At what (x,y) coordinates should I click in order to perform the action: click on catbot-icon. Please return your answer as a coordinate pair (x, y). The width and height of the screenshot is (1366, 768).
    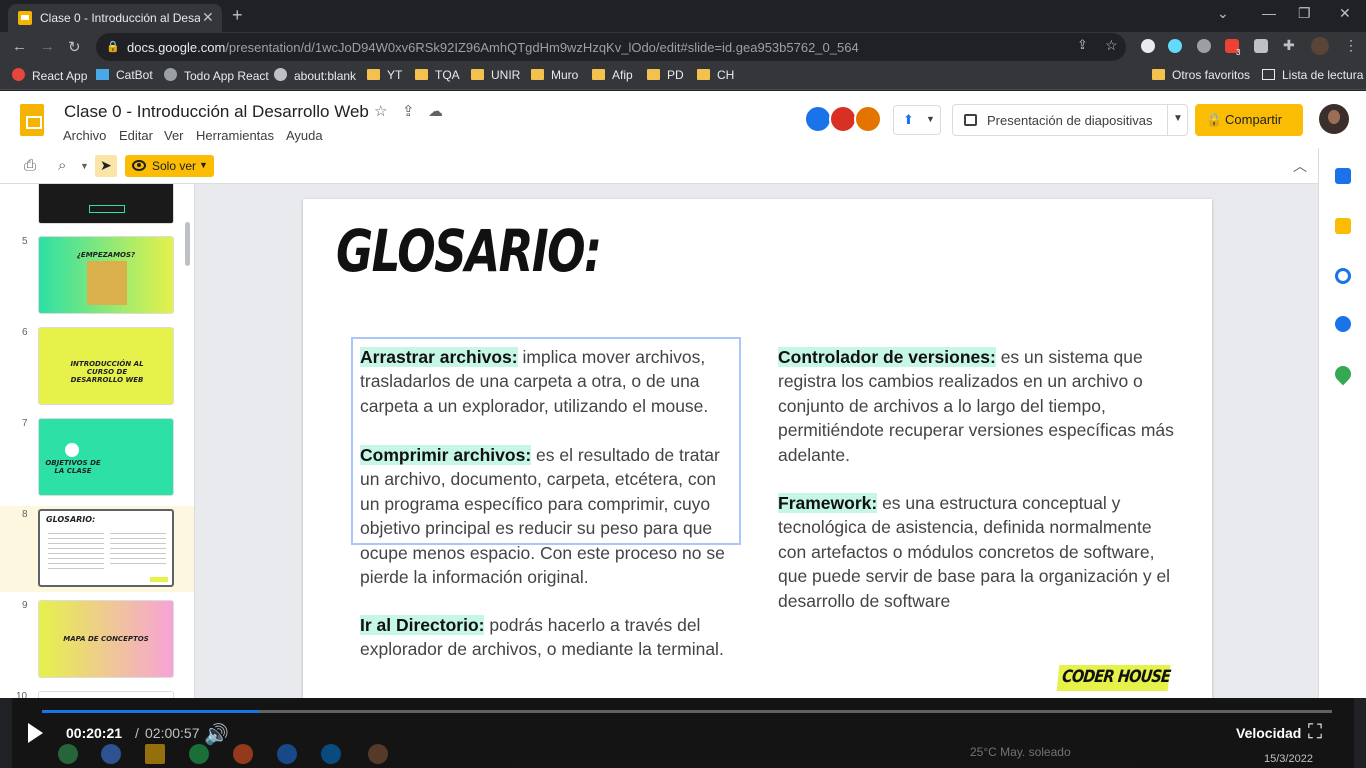
    Looking at the image, I should click on (102, 74).